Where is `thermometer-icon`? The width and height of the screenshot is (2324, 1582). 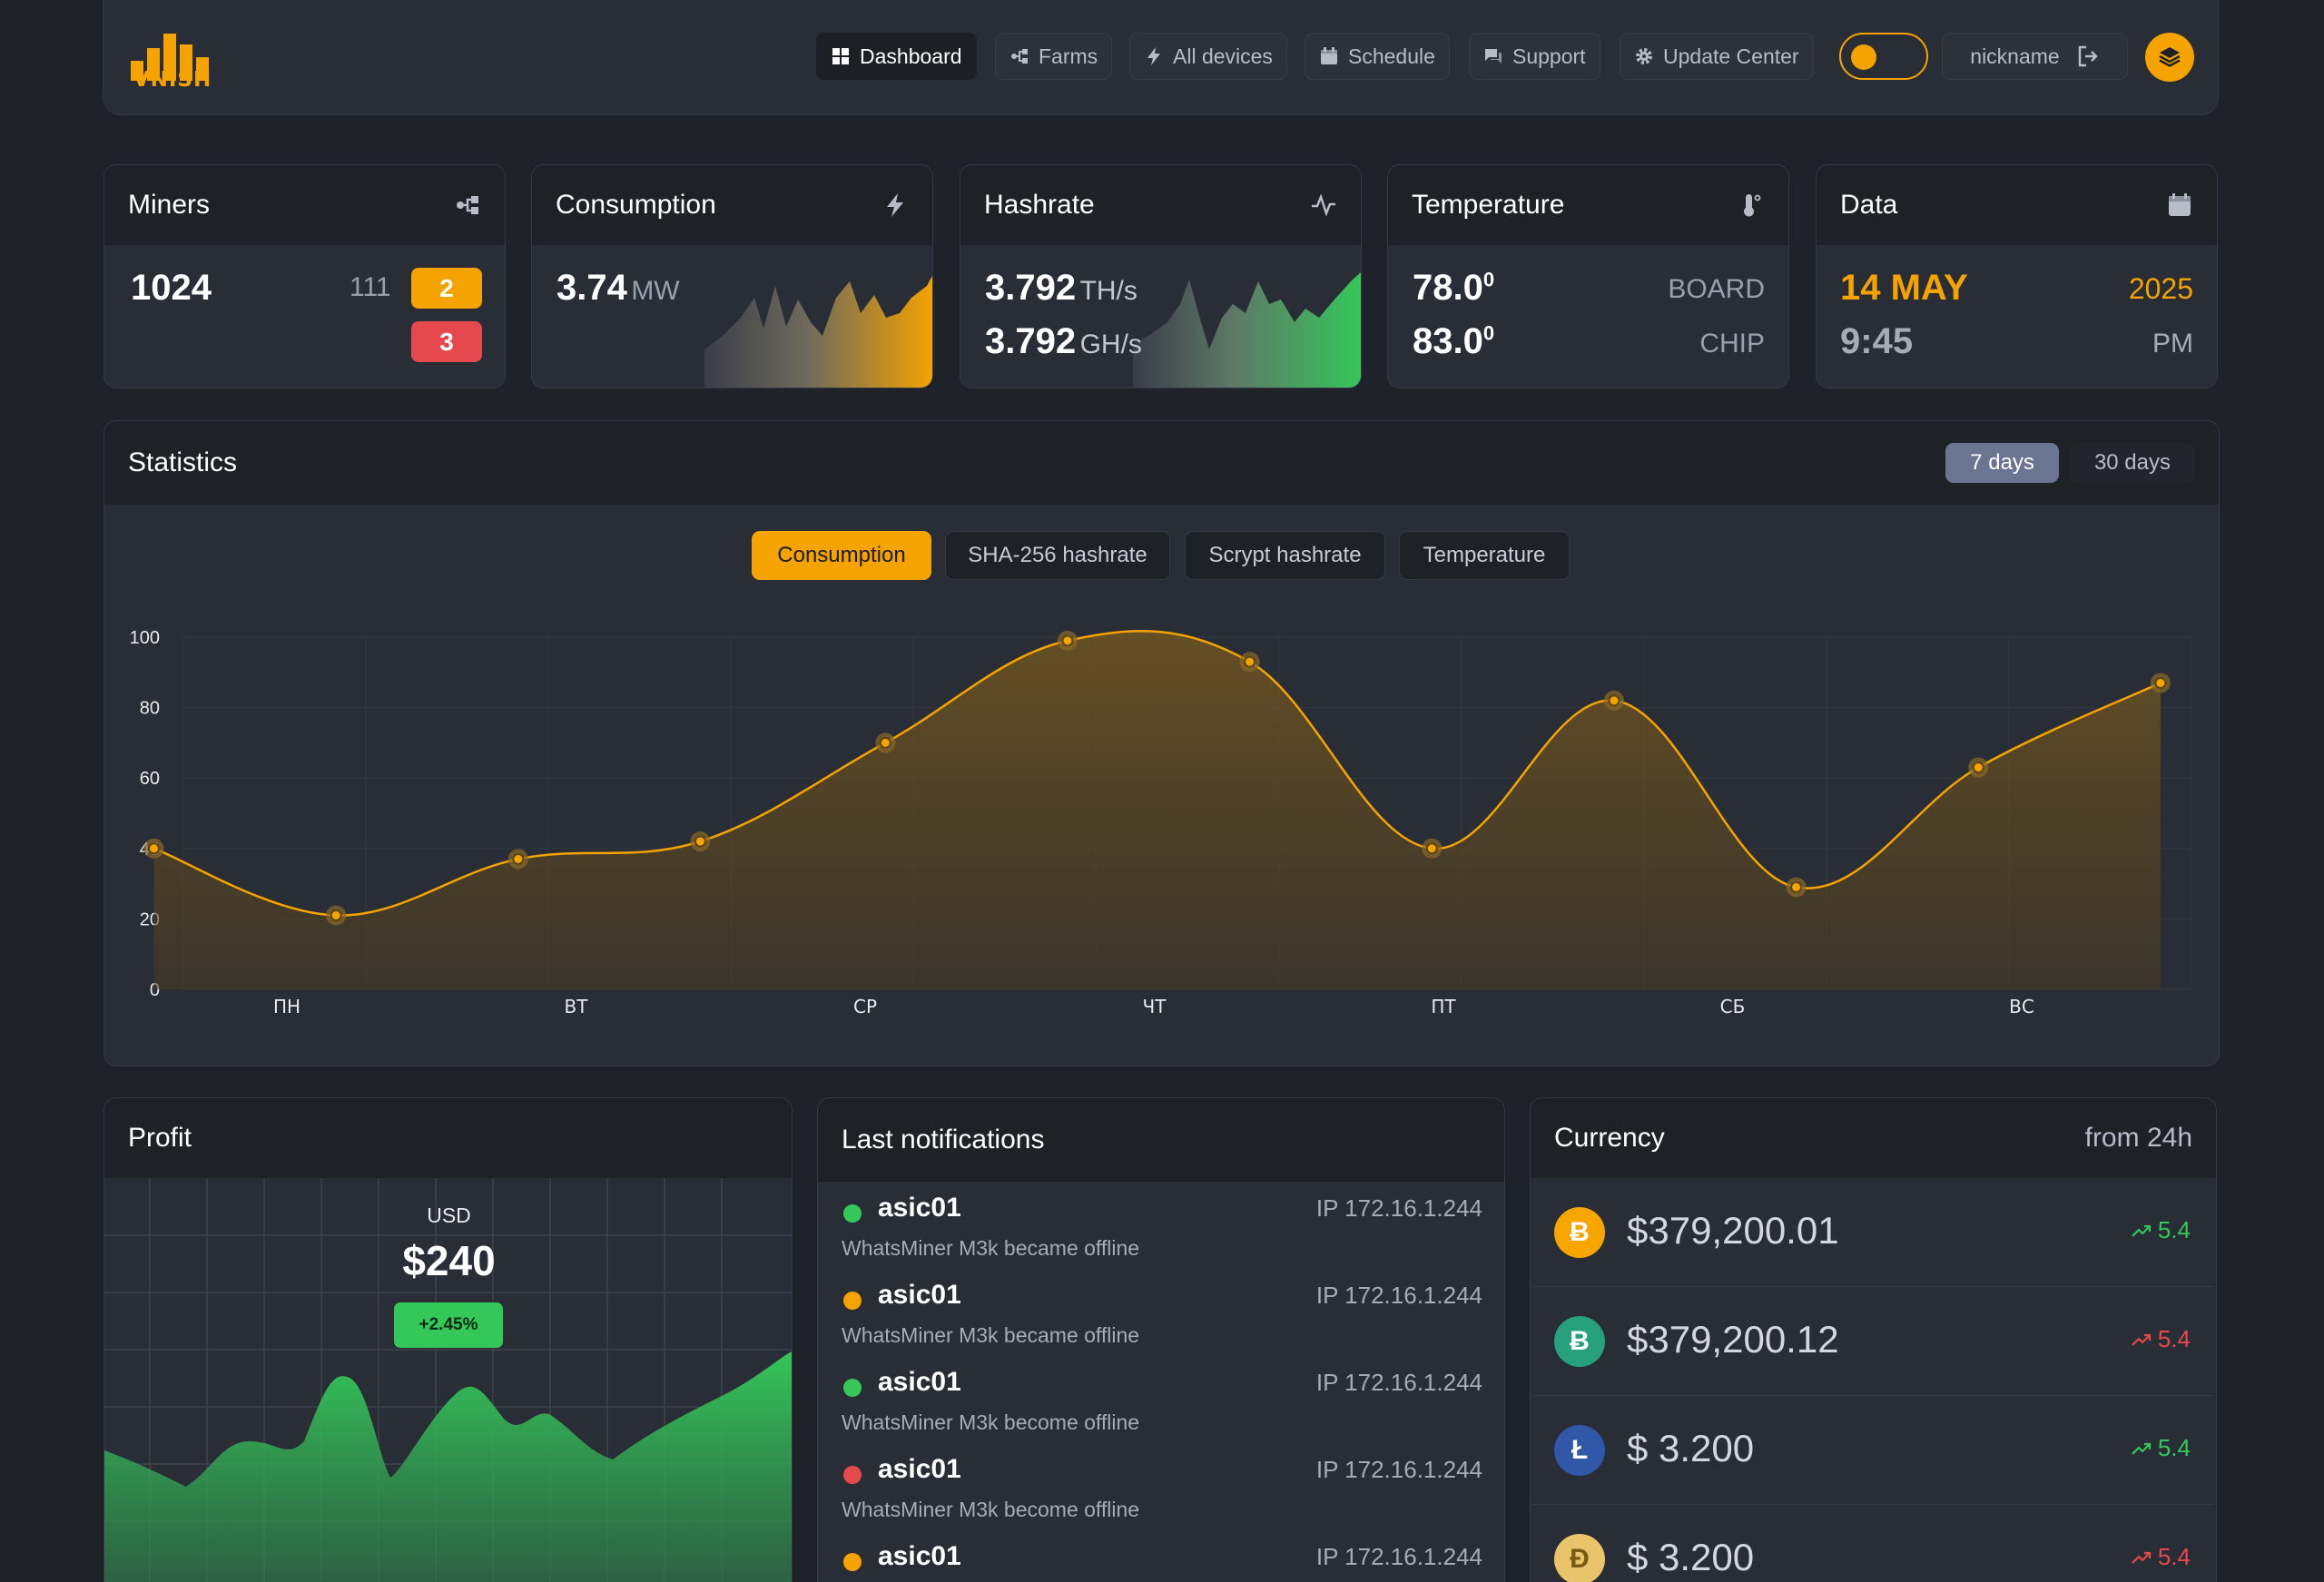
thermometer-icon is located at coordinates (1752, 205).